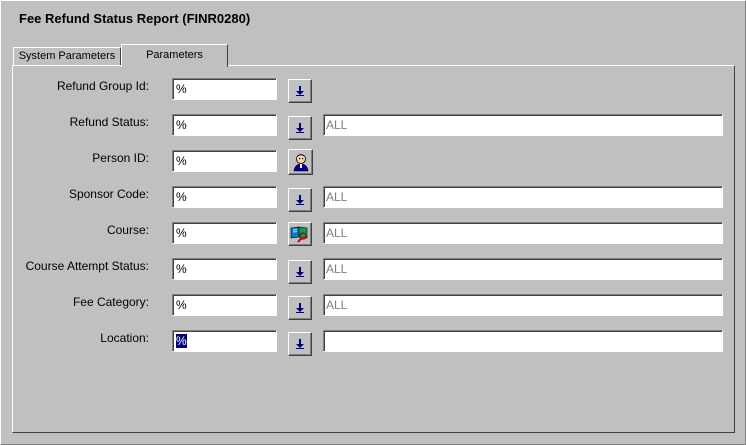 The width and height of the screenshot is (746, 445). What do you see at coordinates (523, 269) in the screenshot?
I see `course-attempt-status-description: ALL` at bounding box center [523, 269].